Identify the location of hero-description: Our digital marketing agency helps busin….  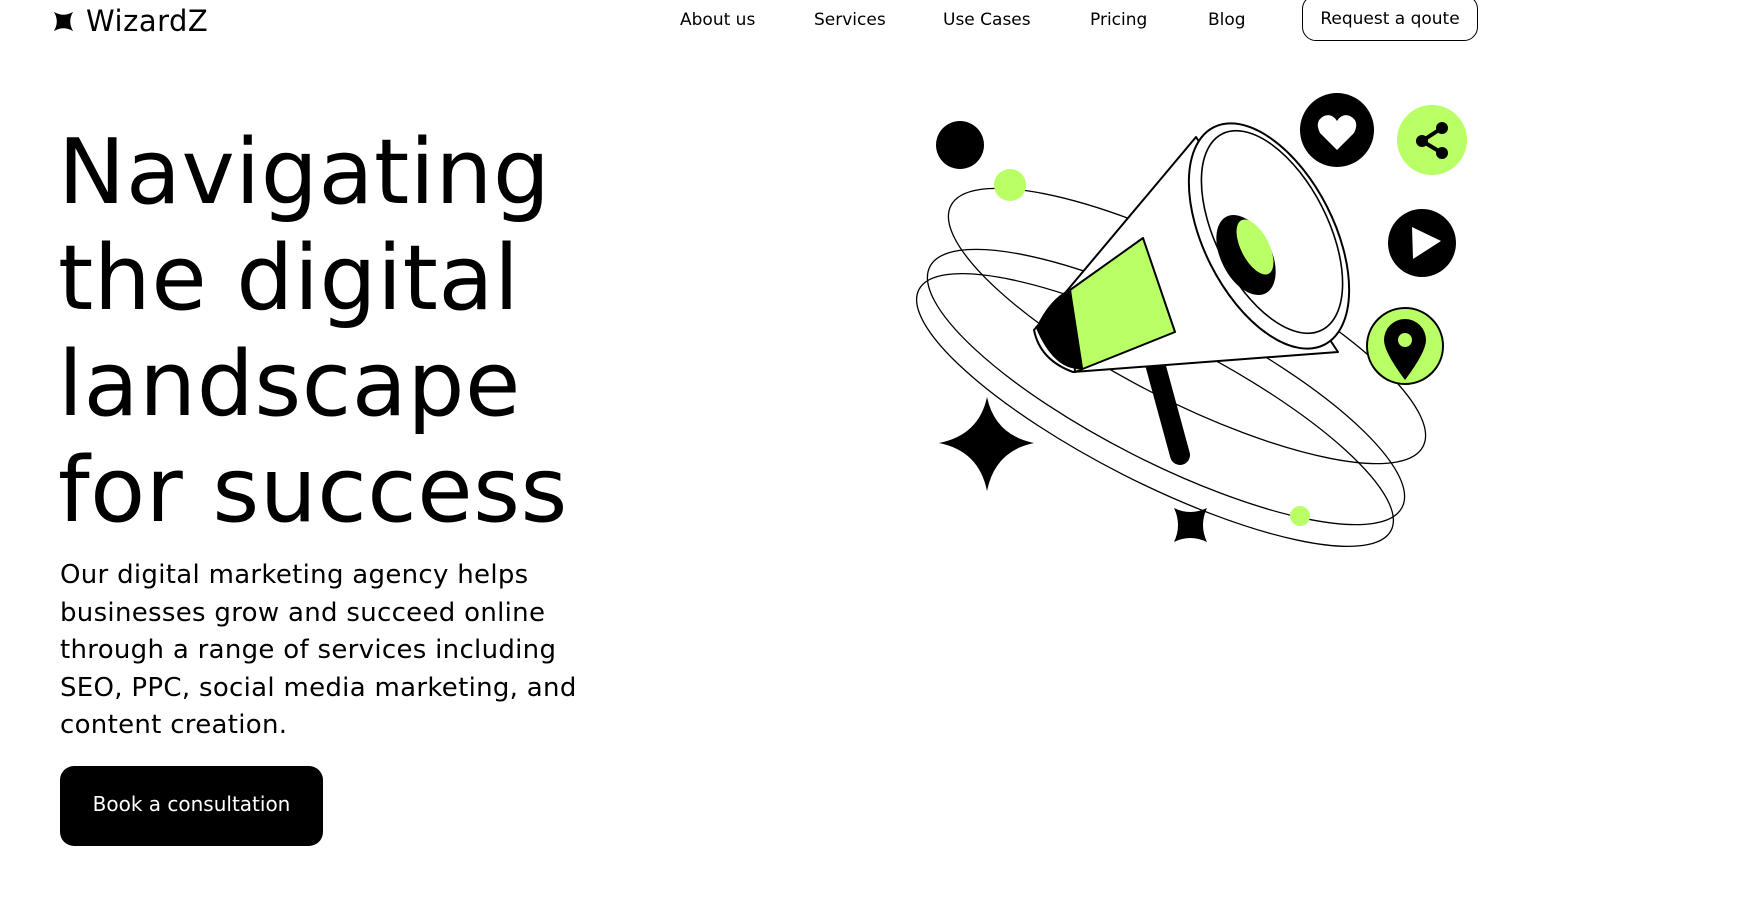
(318, 650).